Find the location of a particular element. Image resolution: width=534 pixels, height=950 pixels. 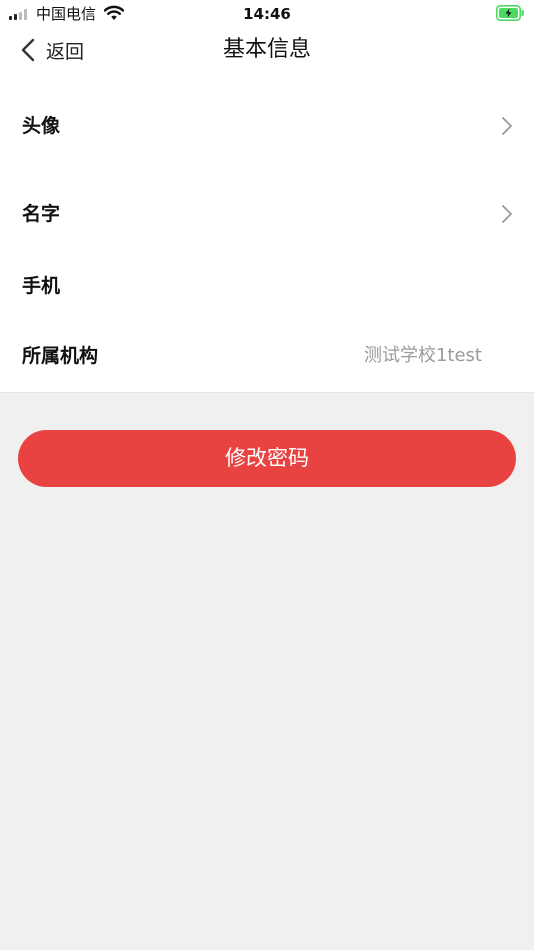

status-bar: 中国电信 14:46 is located at coordinates (267, 14).